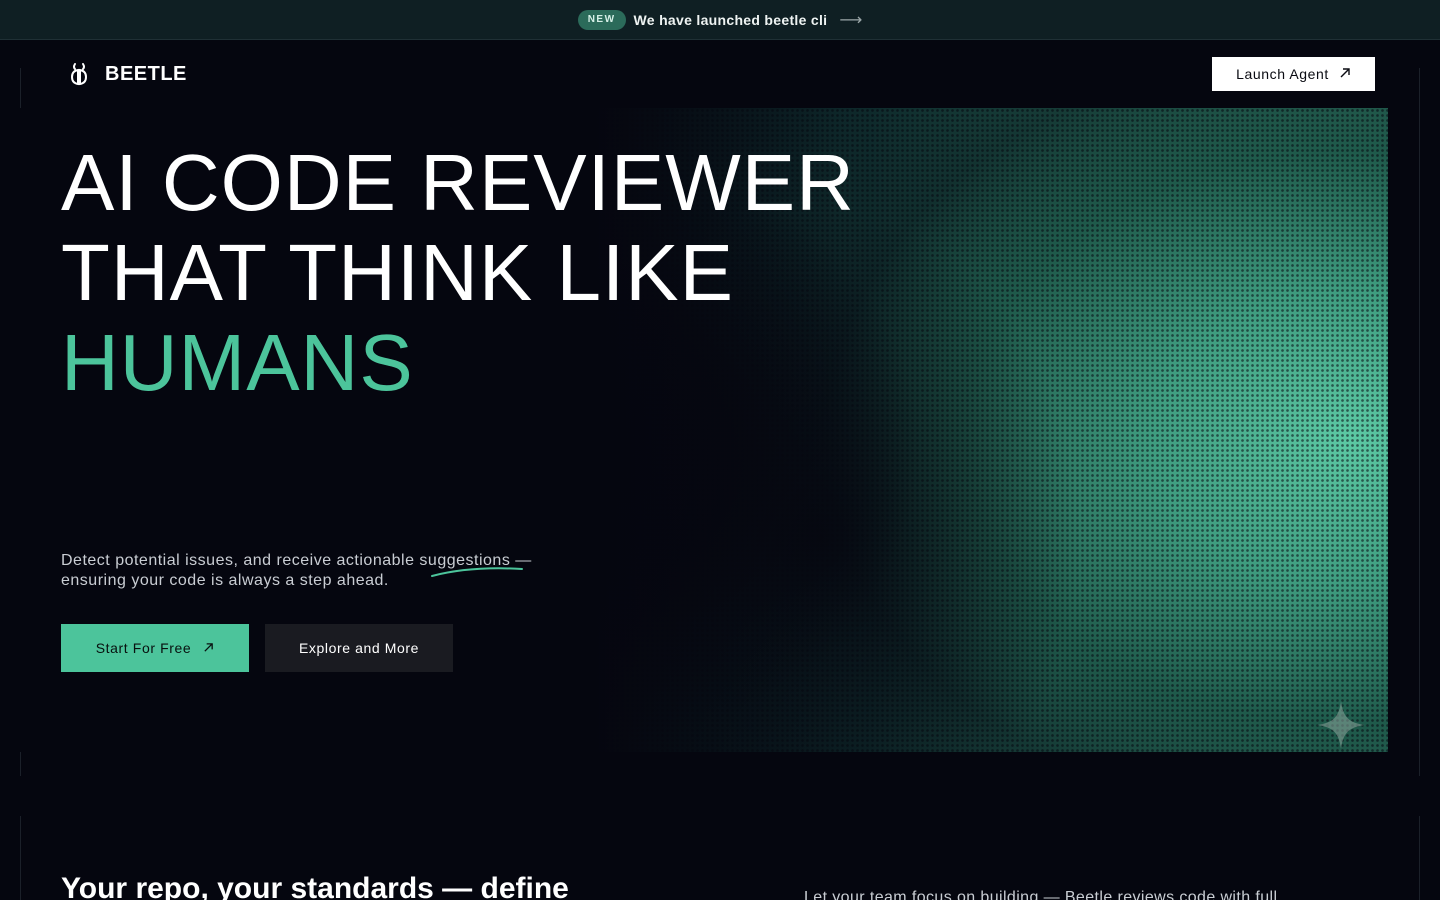 This screenshot has width=1440, height=900. What do you see at coordinates (601, 19) in the screenshot?
I see `new-badge: NEW` at bounding box center [601, 19].